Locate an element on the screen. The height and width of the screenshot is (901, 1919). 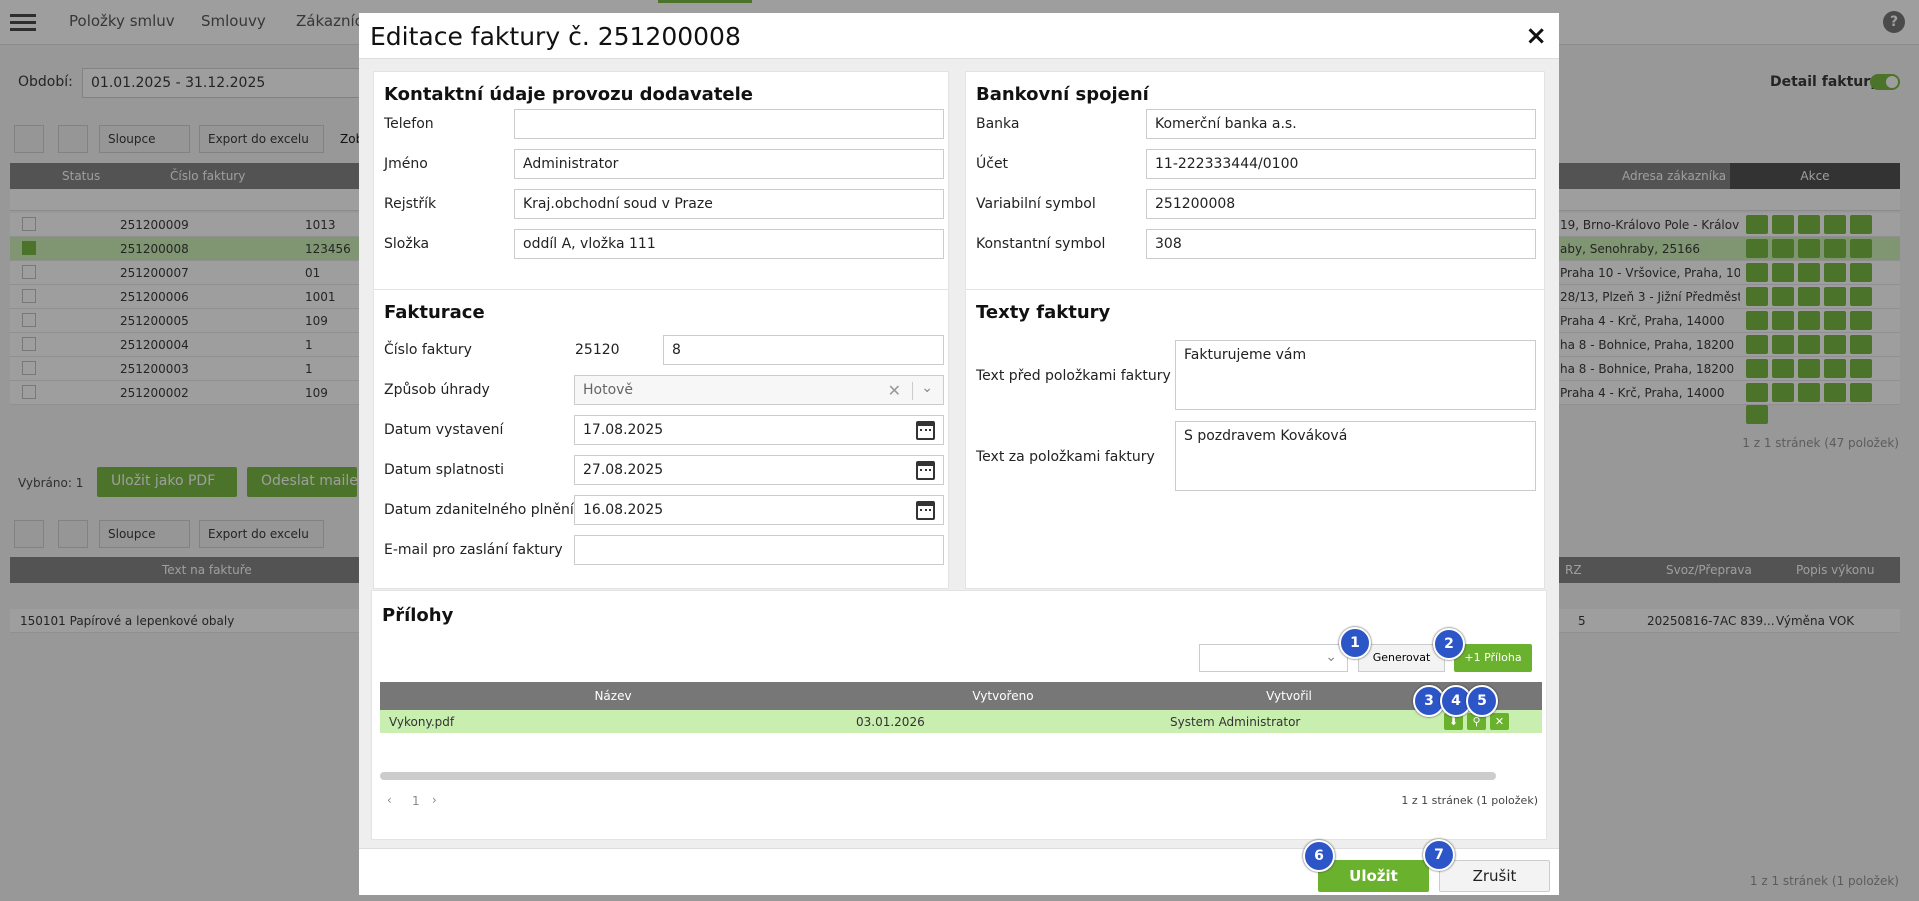
account-input: 11-222333444/0100 is located at coordinates (1341, 164).